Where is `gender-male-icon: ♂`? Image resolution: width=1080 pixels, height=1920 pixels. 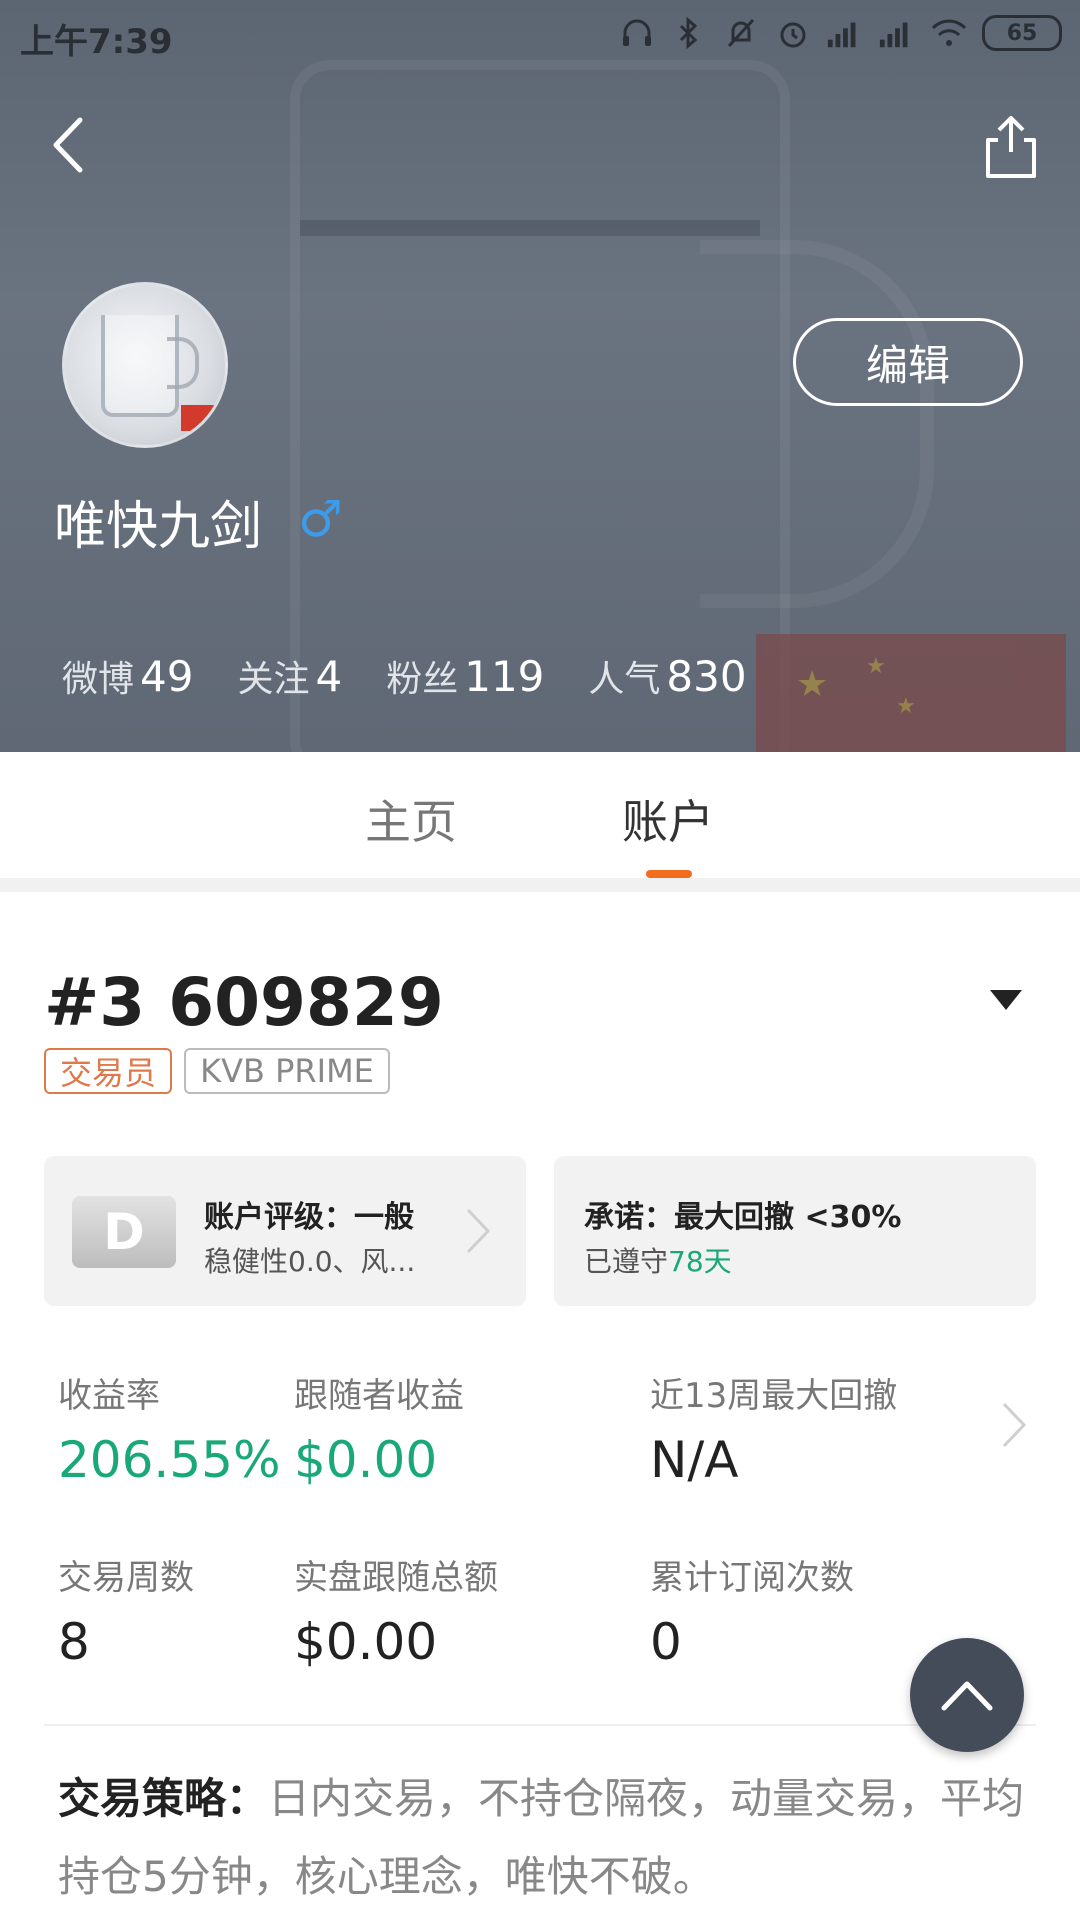 gender-male-icon: ♂ is located at coordinates (320, 519).